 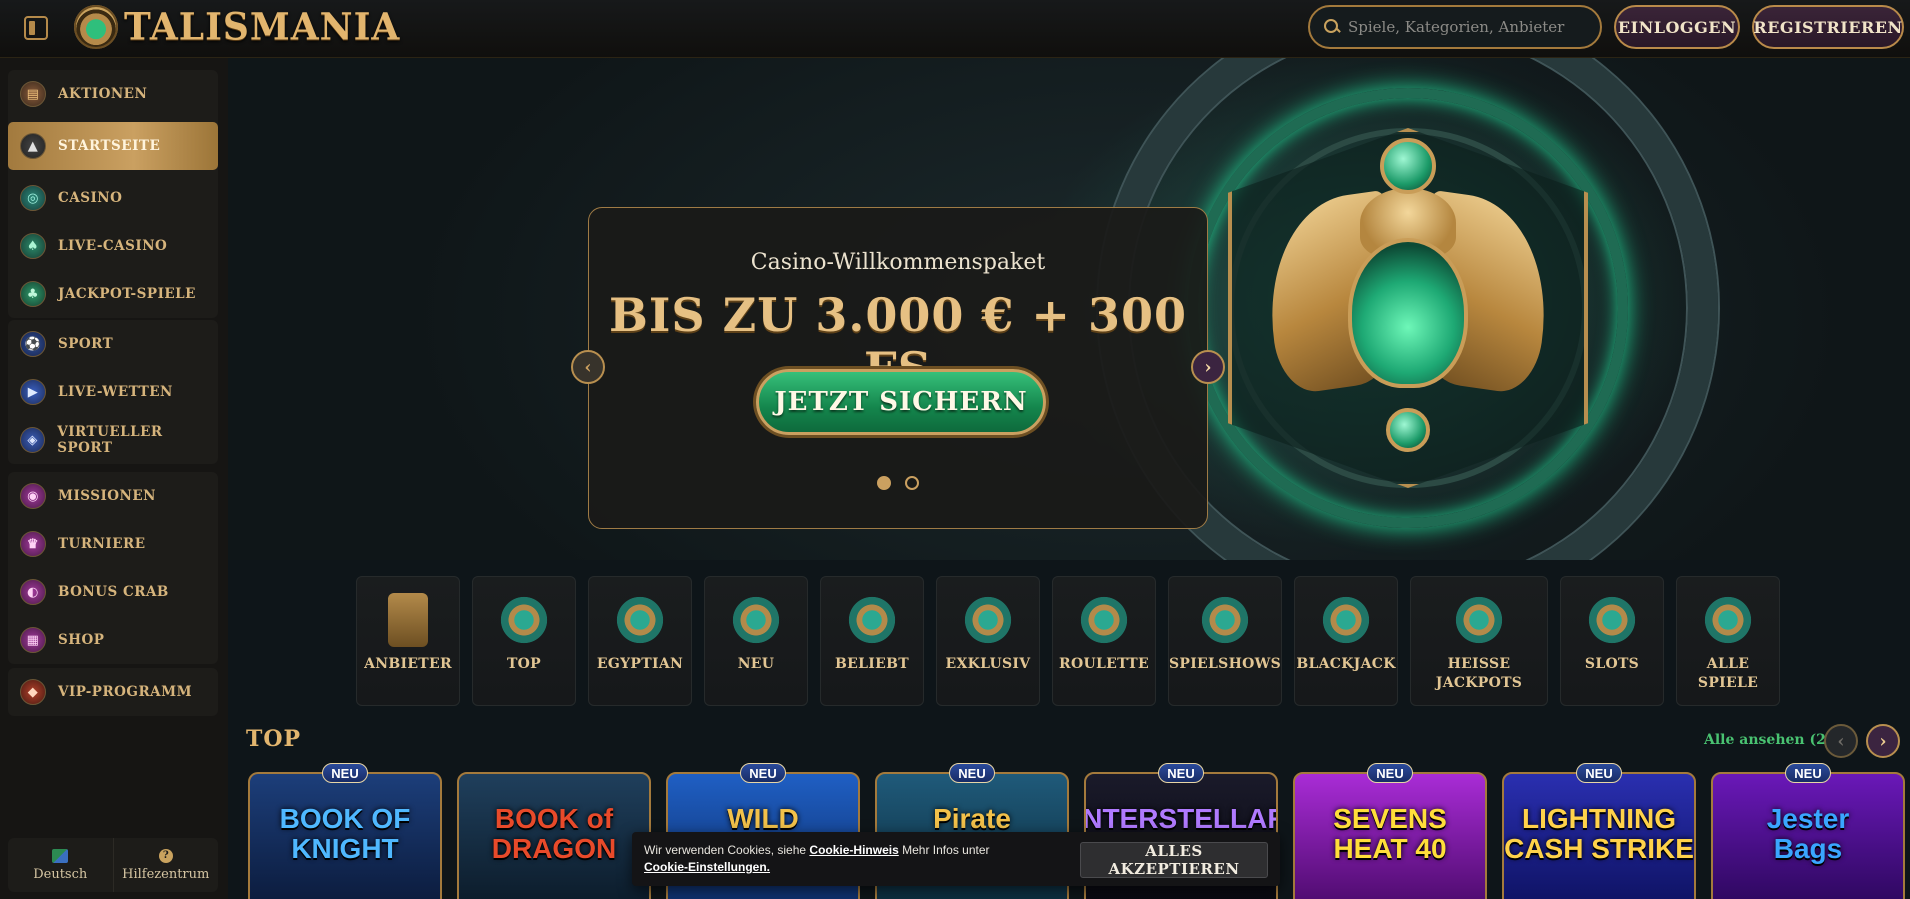 What do you see at coordinates (1468, 27) in the screenshot?
I see `search-input` at bounding box center [1468, 27].